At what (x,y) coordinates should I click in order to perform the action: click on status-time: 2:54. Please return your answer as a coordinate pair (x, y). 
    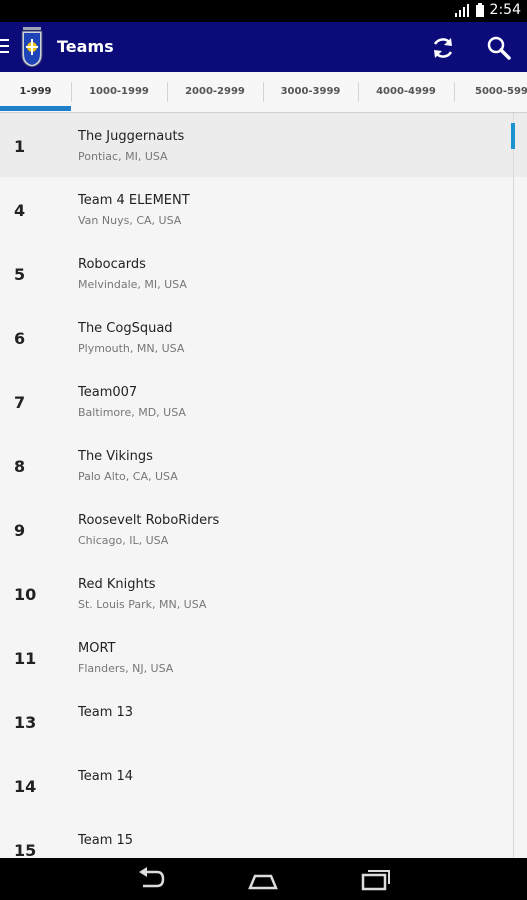
    Looking at the image, I should click on (505, 10).